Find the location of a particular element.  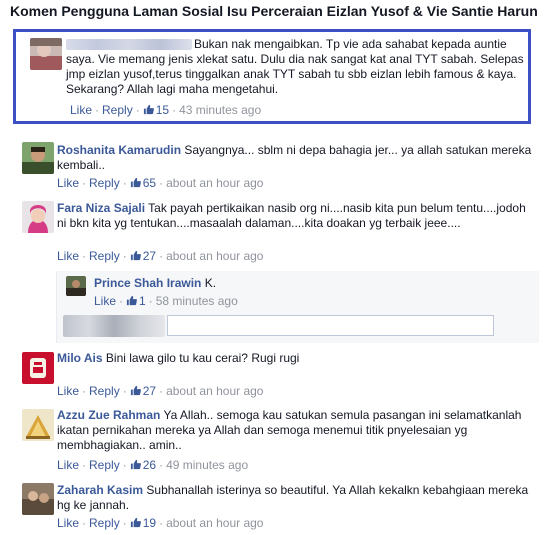

timestamp: 58 minutes ago is located at coordinates (197, 301).